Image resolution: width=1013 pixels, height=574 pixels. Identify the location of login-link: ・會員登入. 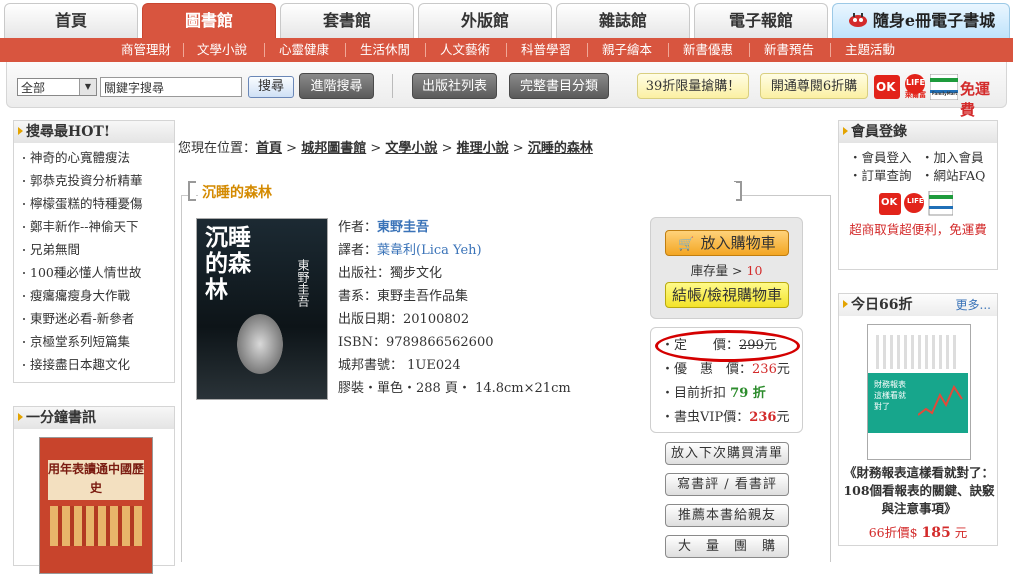
(880, 158).